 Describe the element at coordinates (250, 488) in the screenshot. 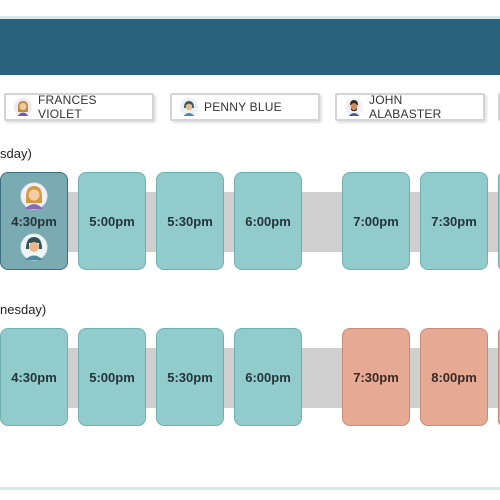

I see `bottom-border` at that location.